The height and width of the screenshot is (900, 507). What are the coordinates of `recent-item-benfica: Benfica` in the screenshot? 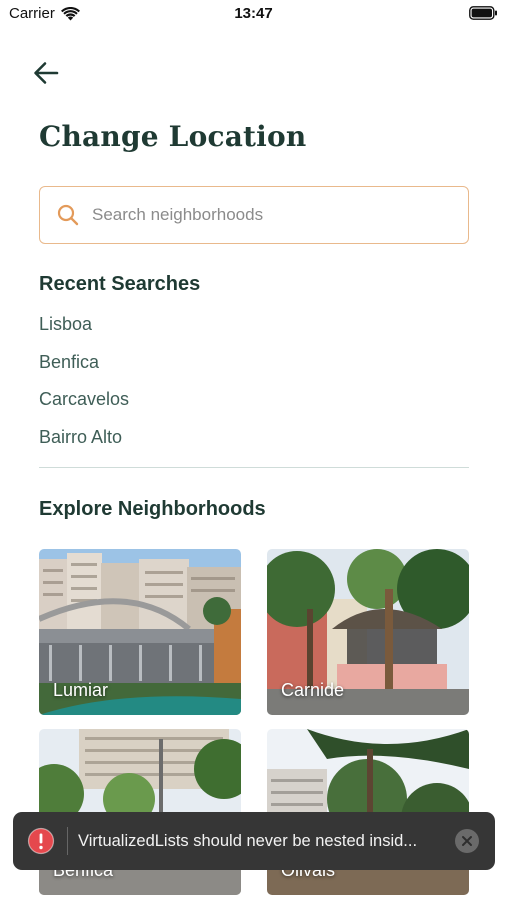 It's located at (84, 367).